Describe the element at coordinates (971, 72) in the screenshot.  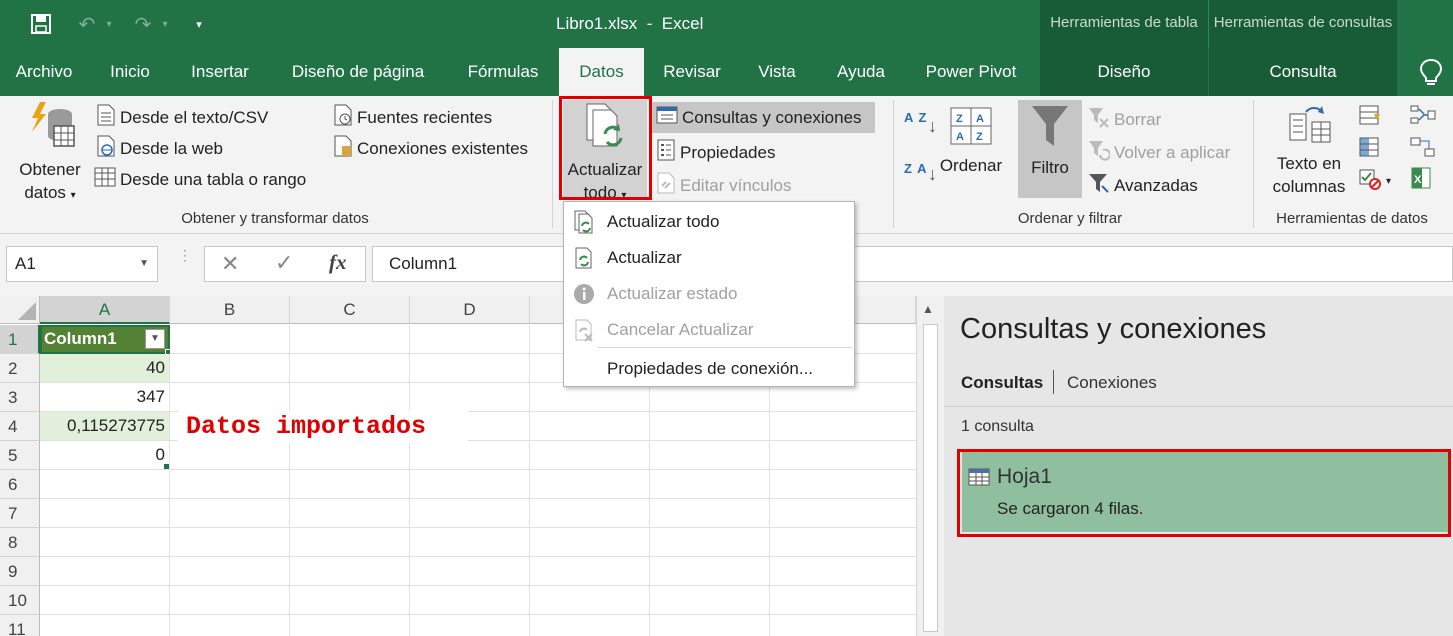
I see `tab-power-pivot: Power Pivot` at that location.